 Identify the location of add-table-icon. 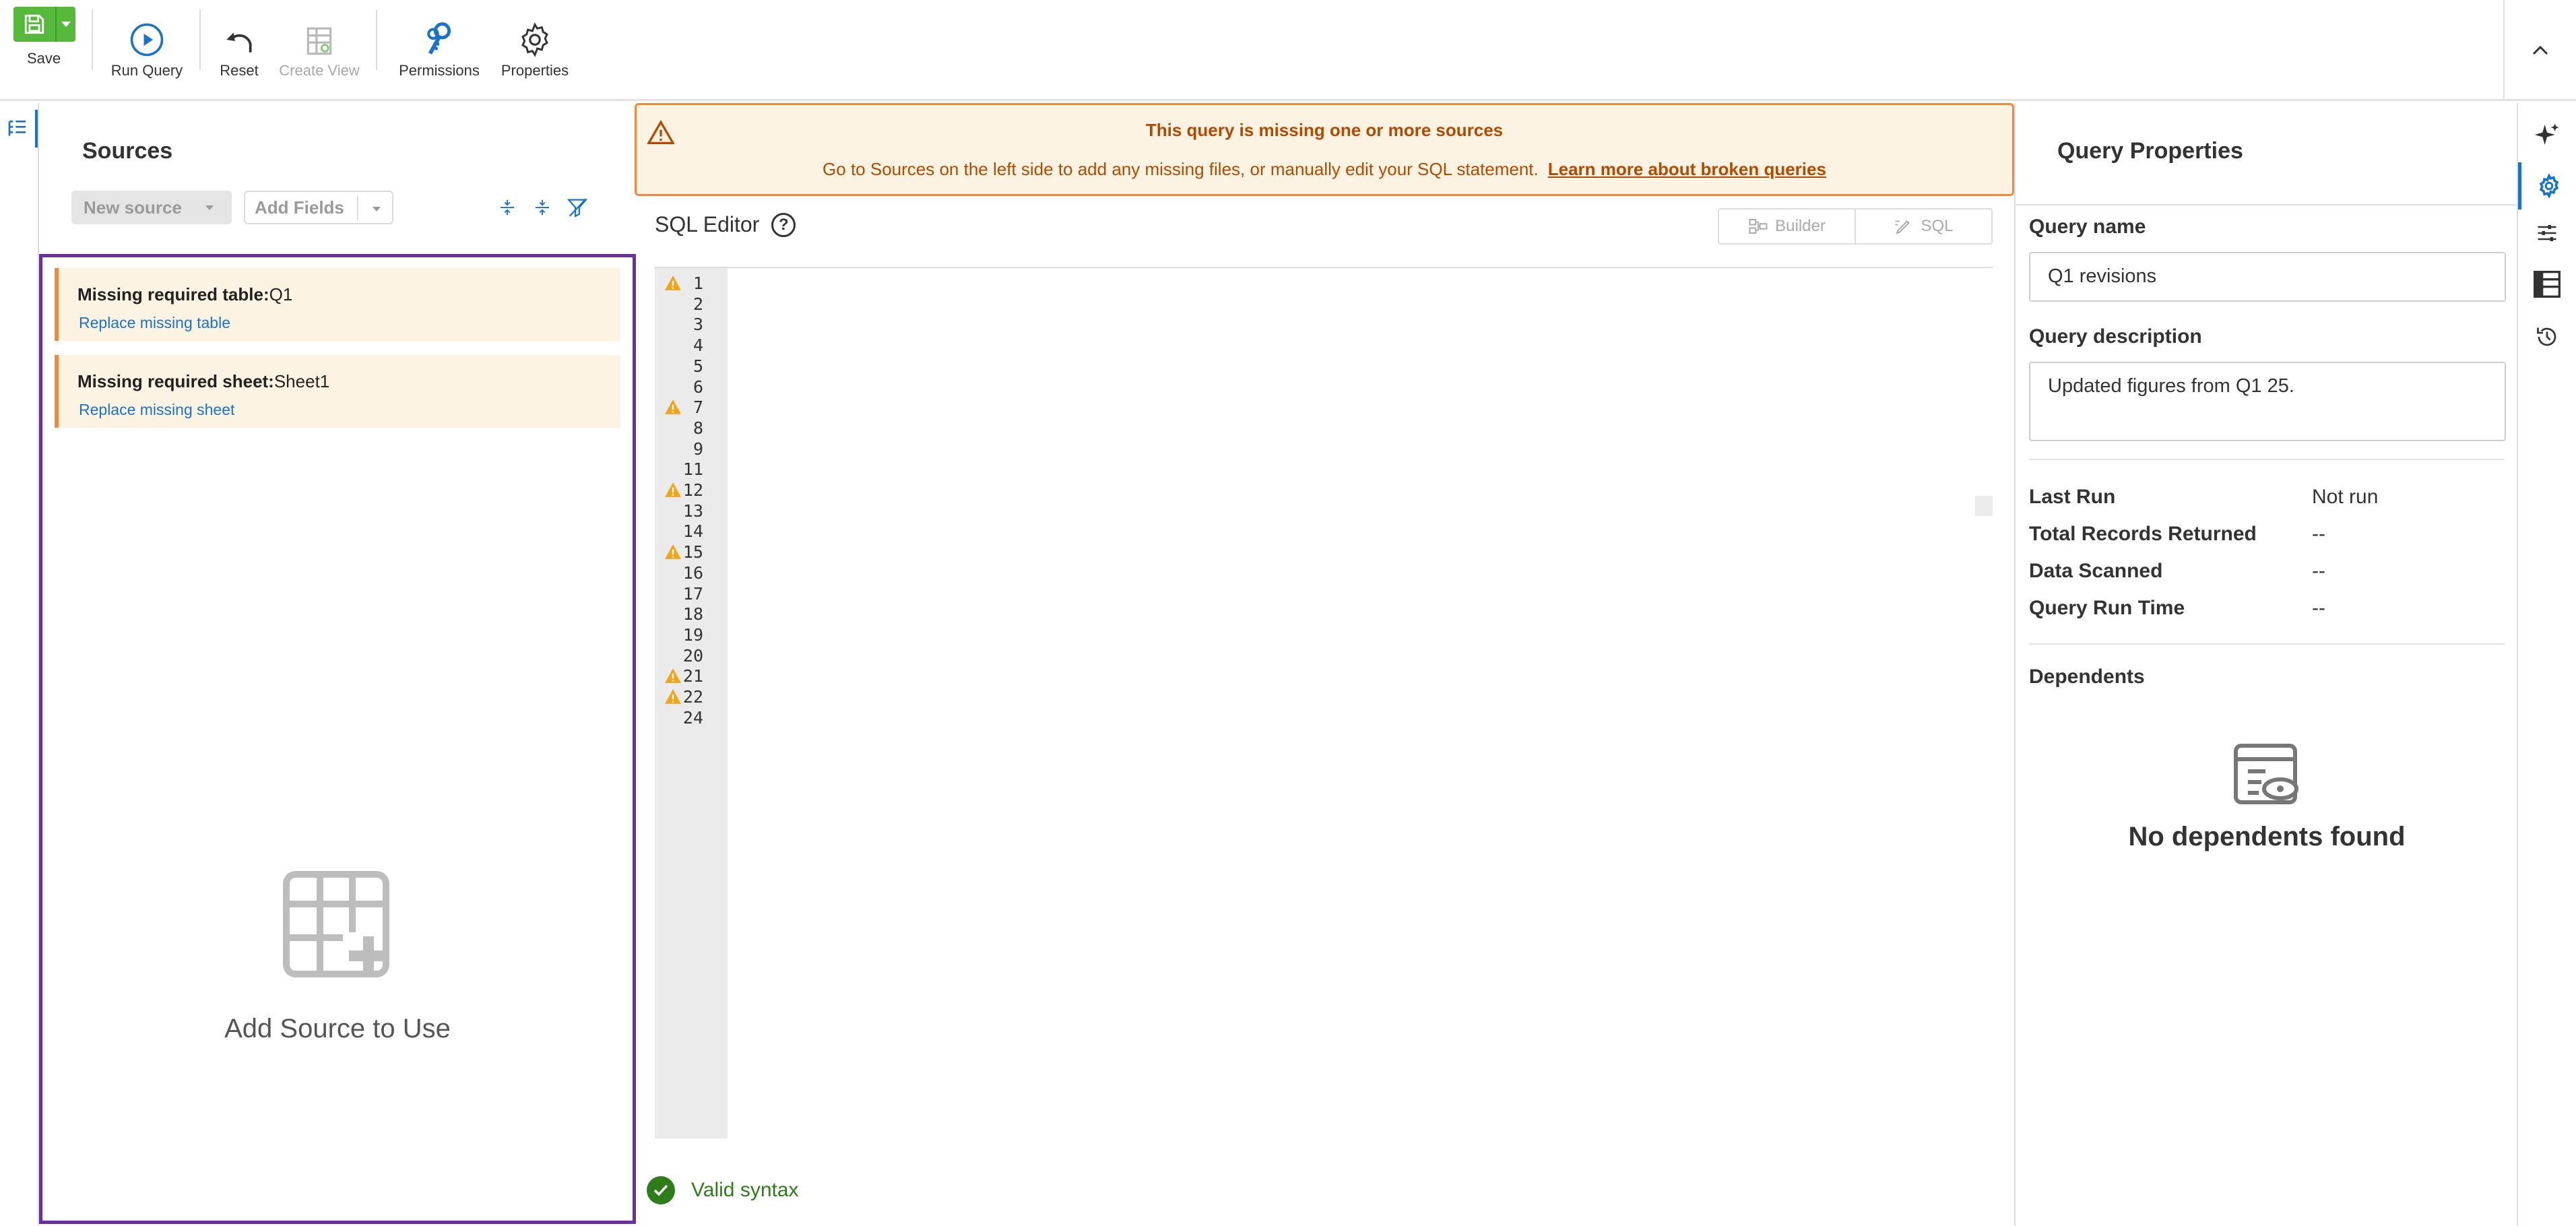
(336, 924).